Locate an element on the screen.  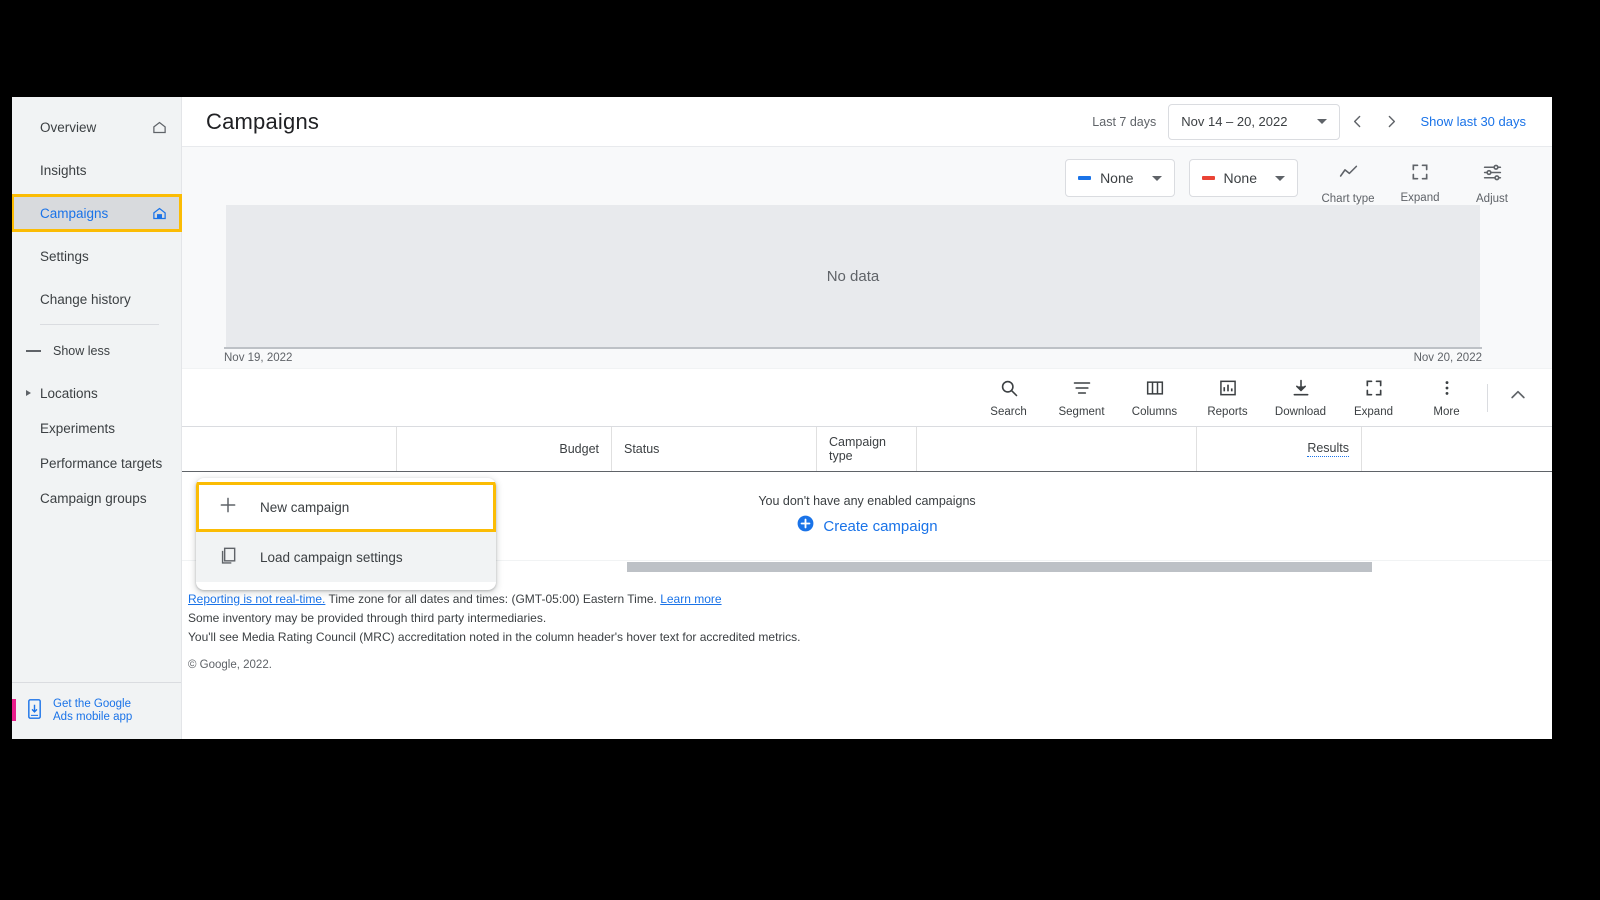
columns-button: Columns is located at coordinates (1154, 398).